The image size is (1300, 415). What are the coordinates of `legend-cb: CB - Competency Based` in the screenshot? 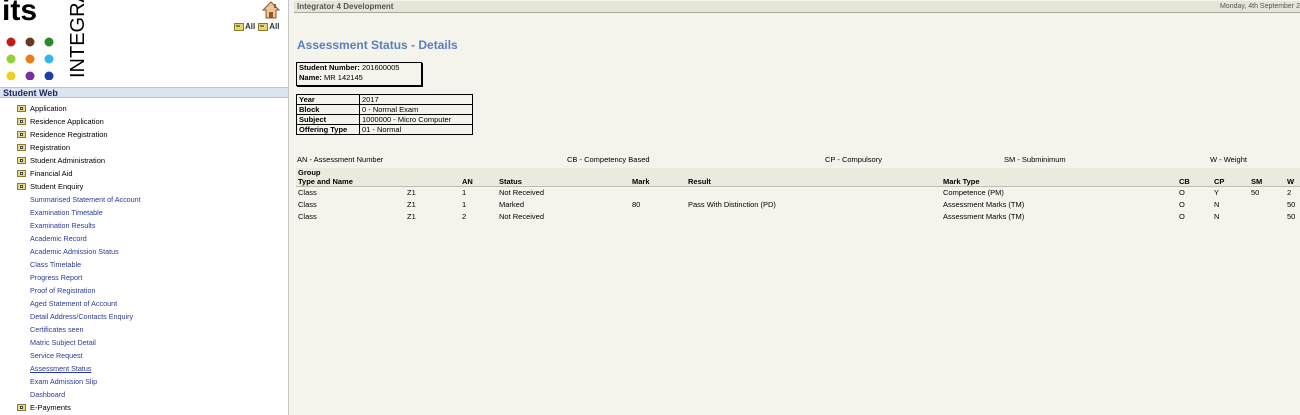 It's located at (608, 159).